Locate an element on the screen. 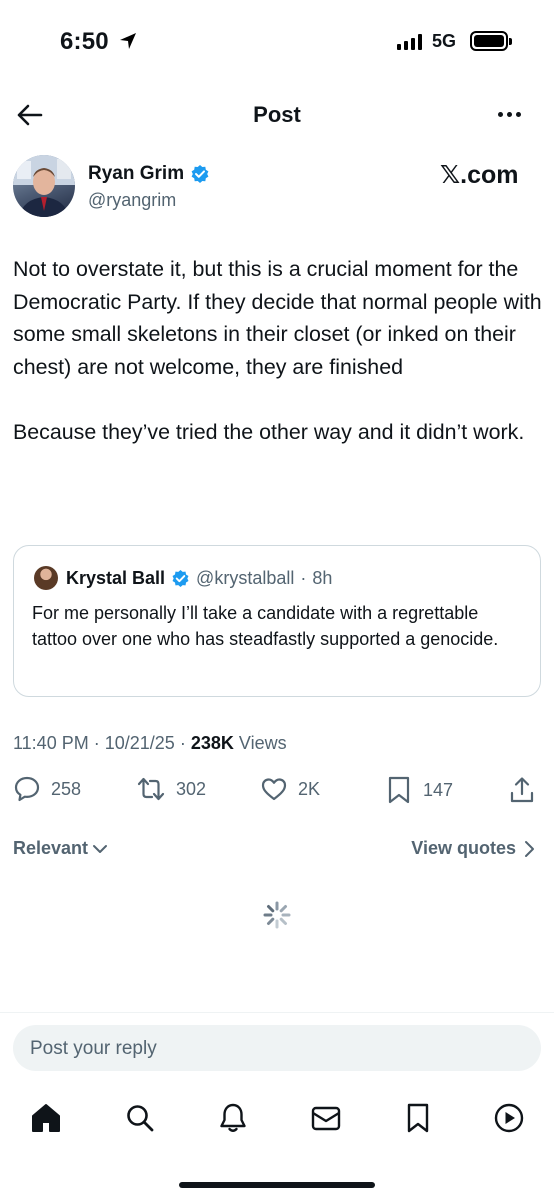  status-time: 6:50 is located at coordinates (84, 41).